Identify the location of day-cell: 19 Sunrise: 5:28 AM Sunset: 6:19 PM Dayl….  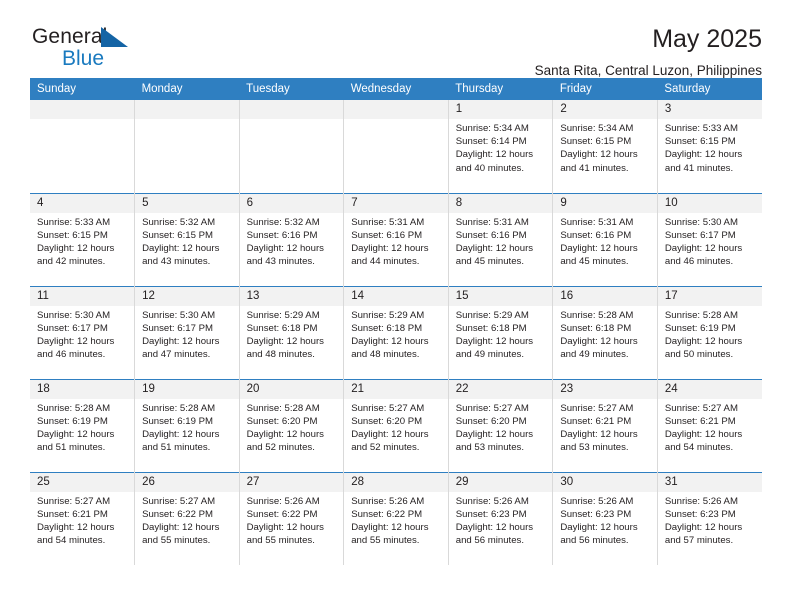
(187, 425).